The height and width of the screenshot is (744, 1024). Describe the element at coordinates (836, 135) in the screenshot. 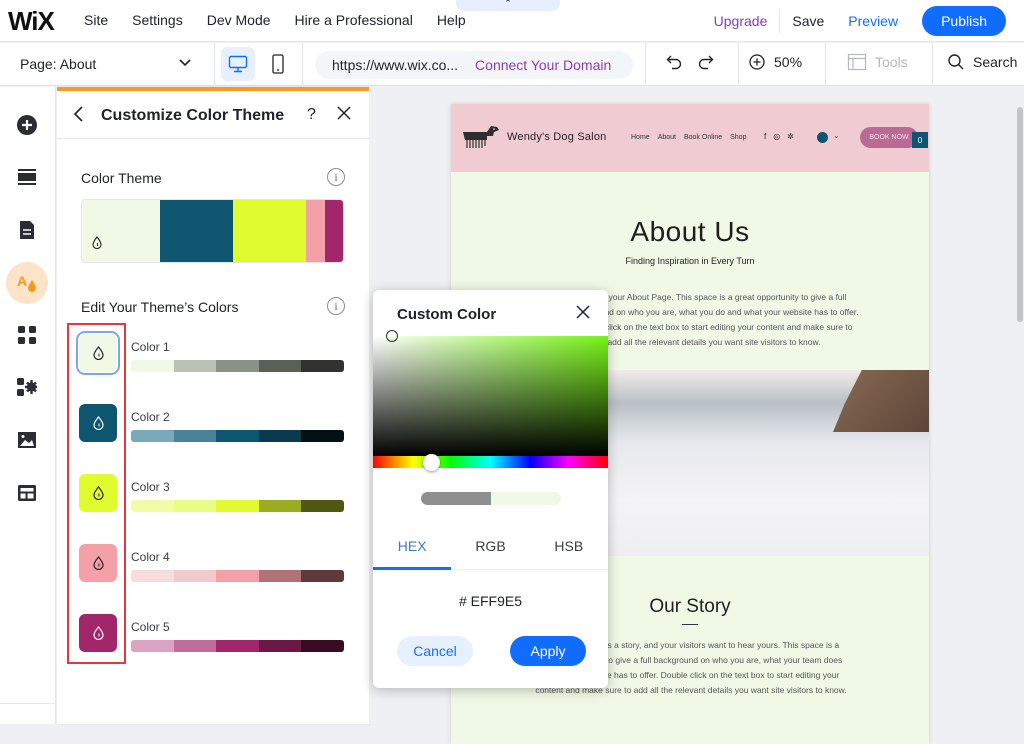

I see `chevron-down-icon: ⌄` at that location.